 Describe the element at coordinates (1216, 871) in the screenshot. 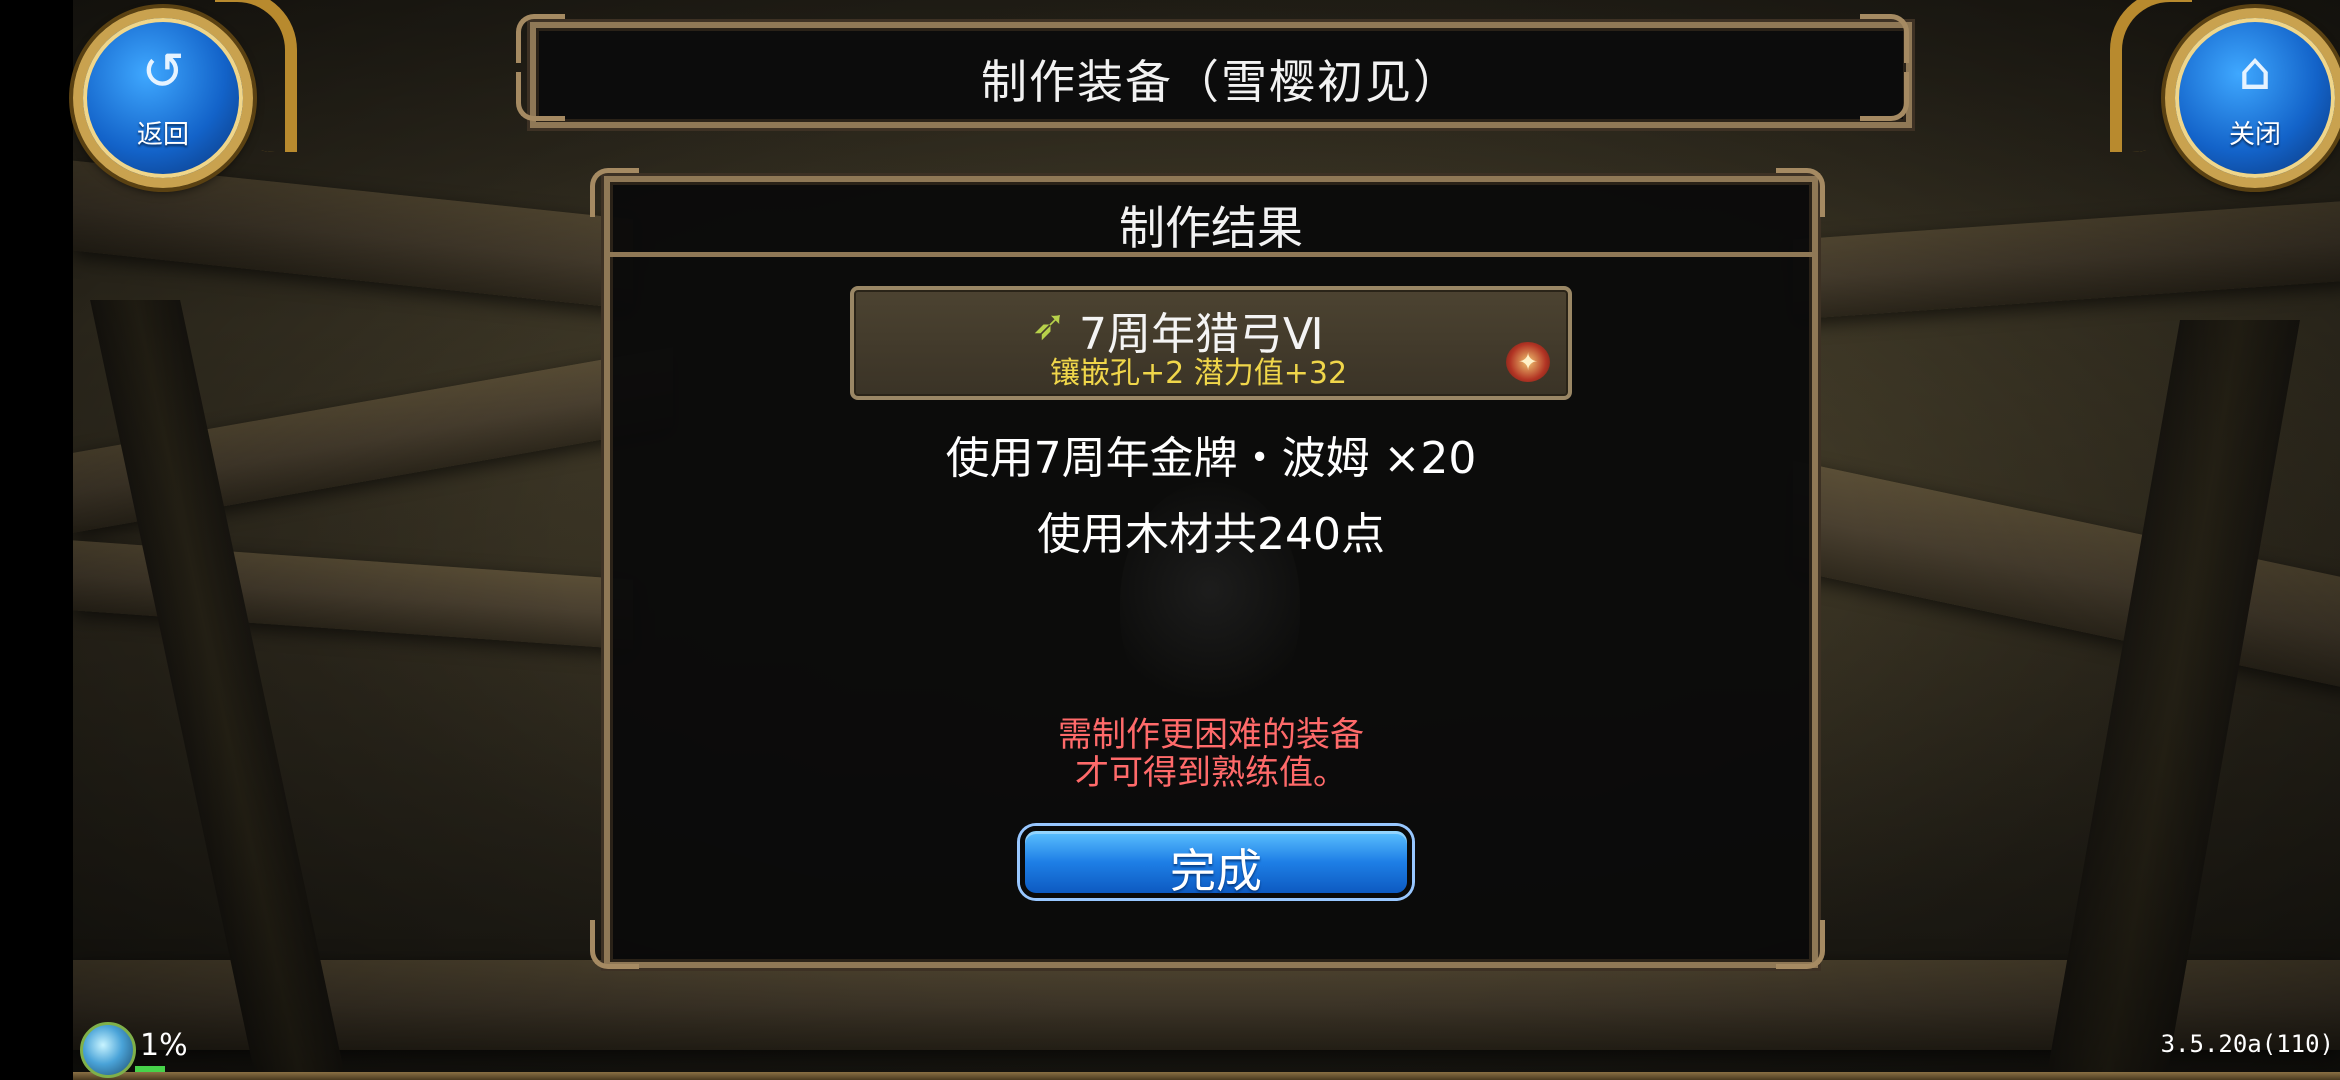

I see `done-button-label: 完成` at that location.